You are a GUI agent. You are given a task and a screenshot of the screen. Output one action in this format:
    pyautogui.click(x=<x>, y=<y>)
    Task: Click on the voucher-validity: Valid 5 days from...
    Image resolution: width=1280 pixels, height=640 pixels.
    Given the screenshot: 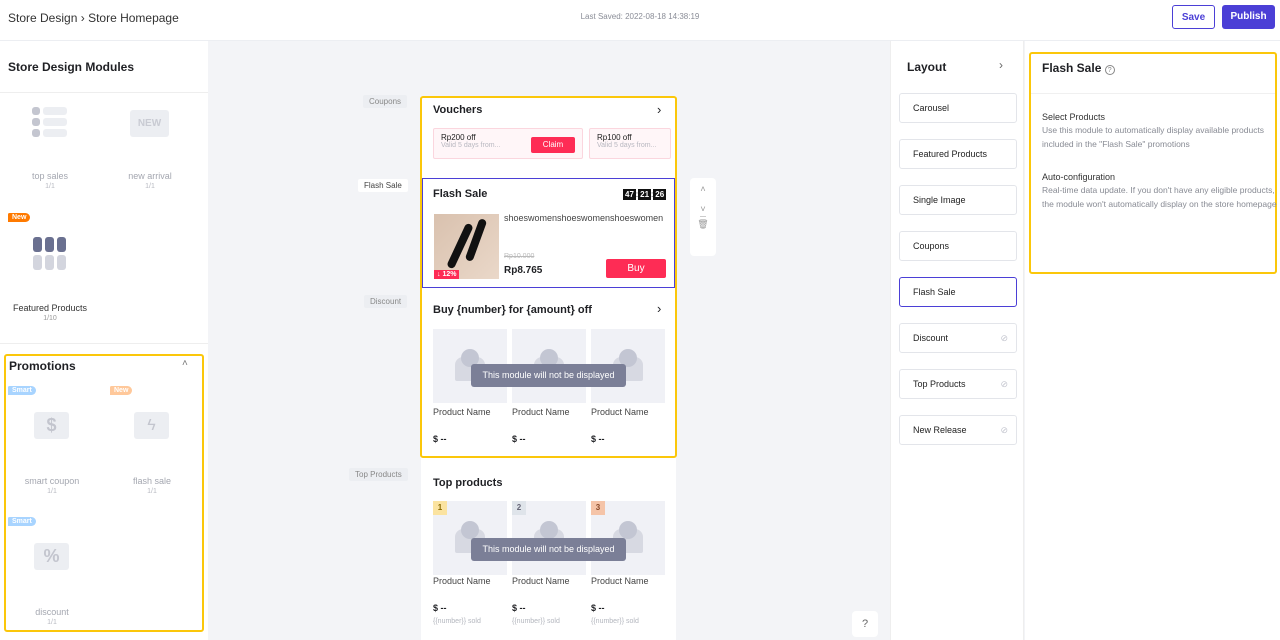 What is the action you would take?
    pyautogui.click(x=627, y=145)
    